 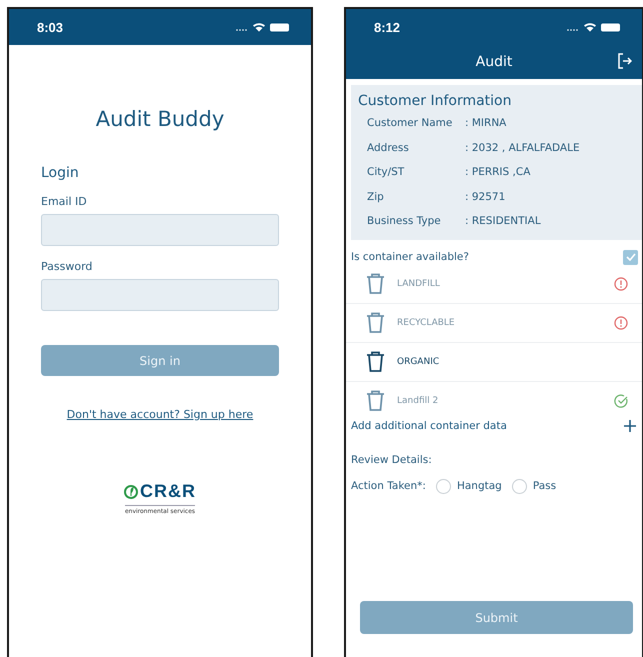 I want to click on container-row: Landfill 2, so click(x=494, y=401).